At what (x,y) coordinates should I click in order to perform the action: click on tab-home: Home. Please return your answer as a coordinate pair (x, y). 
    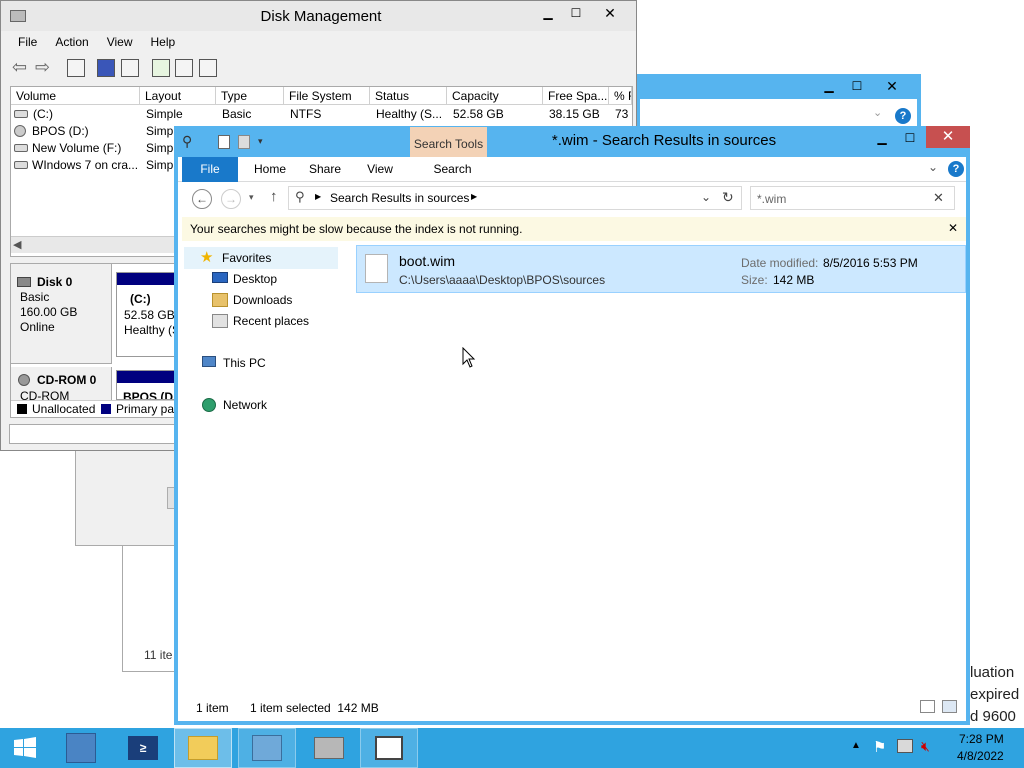
    Looking at the image, I should click on (270, 169).